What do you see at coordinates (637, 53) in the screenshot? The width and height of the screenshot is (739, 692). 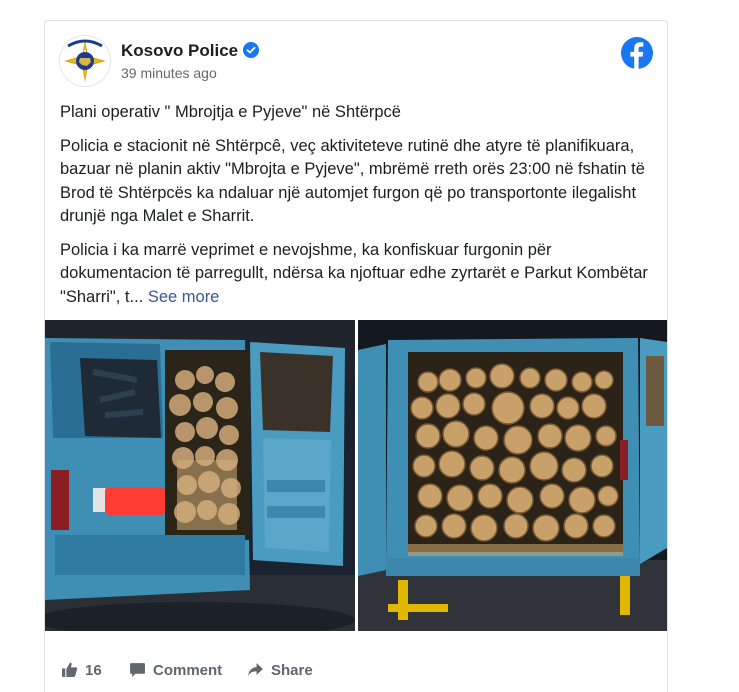 I see `facebook-logo-icon` at bounding box center [637, 53].